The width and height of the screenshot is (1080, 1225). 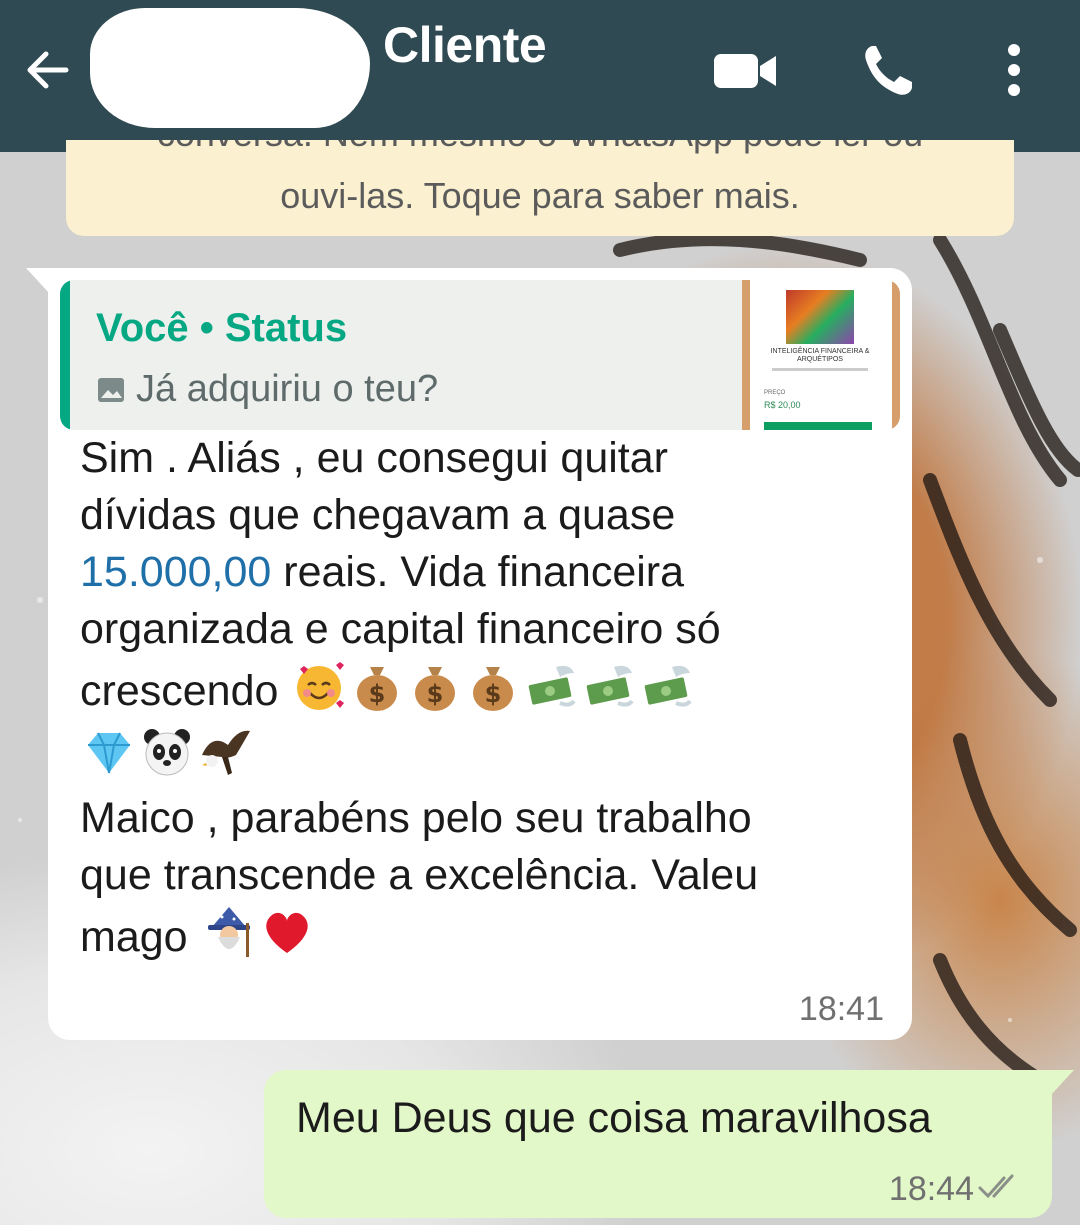 What do you see at coordinates (540, 195) in the screenshot?
I see `encryption-notice-text: ouvi-las. Toque para saber mais.` at bounding box center [540, 195].